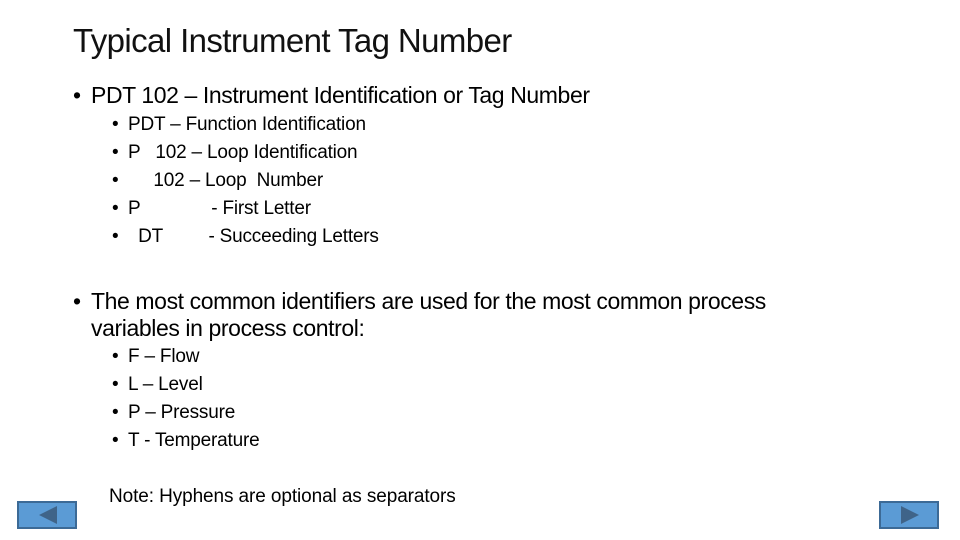 This screenshot has width=960, height=540. Describe the element at coordinates (164, 356) in the screenshot. I see `bullet-text: F – Flow` at that location.